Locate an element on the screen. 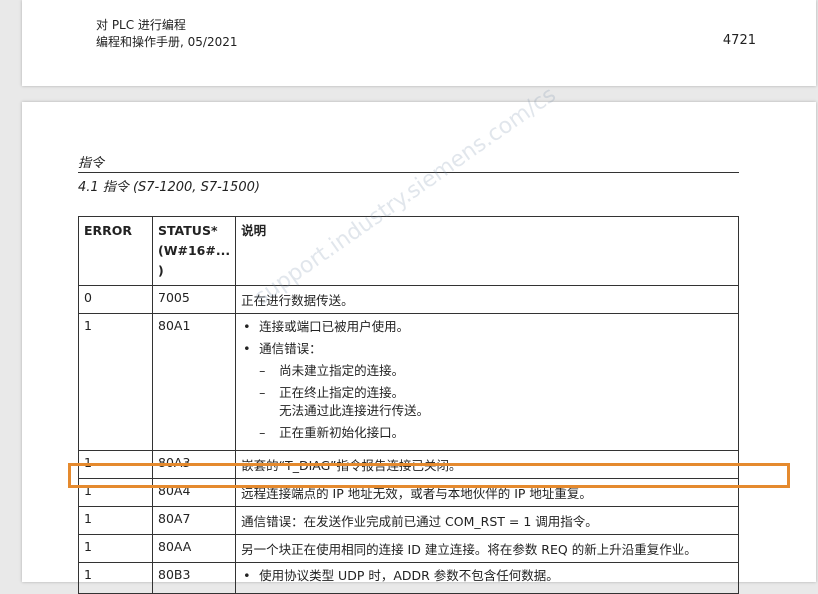 This screenshot has width=818, height=594. dash-item: 正在终止指定的连接。无法通过此连接进行传送。 is located at coordinates (487, 402).